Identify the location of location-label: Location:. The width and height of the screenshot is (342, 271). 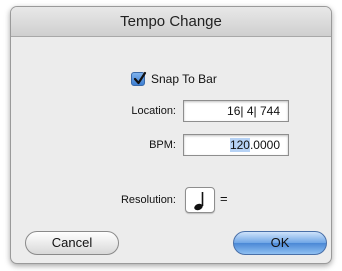
(153, 111).